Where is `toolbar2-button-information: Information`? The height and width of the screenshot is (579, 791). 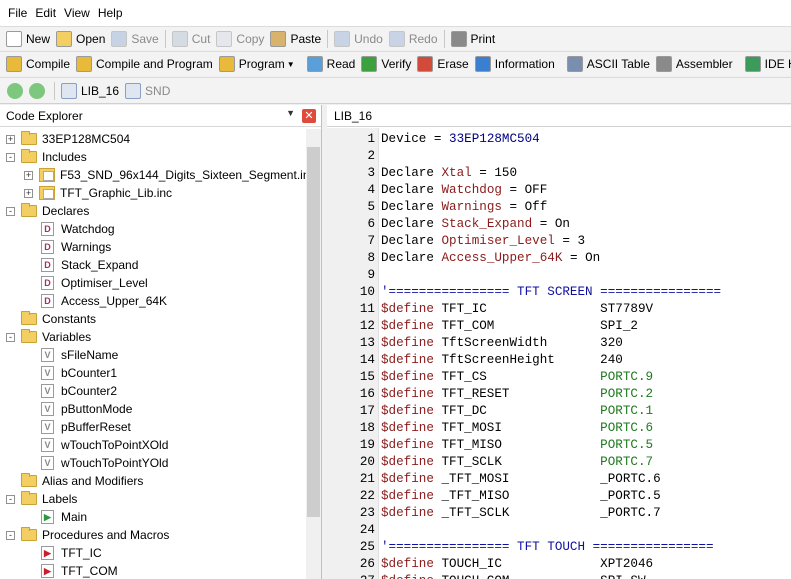 toolbar2-button-information: Information is located at coordinates (515, 64).